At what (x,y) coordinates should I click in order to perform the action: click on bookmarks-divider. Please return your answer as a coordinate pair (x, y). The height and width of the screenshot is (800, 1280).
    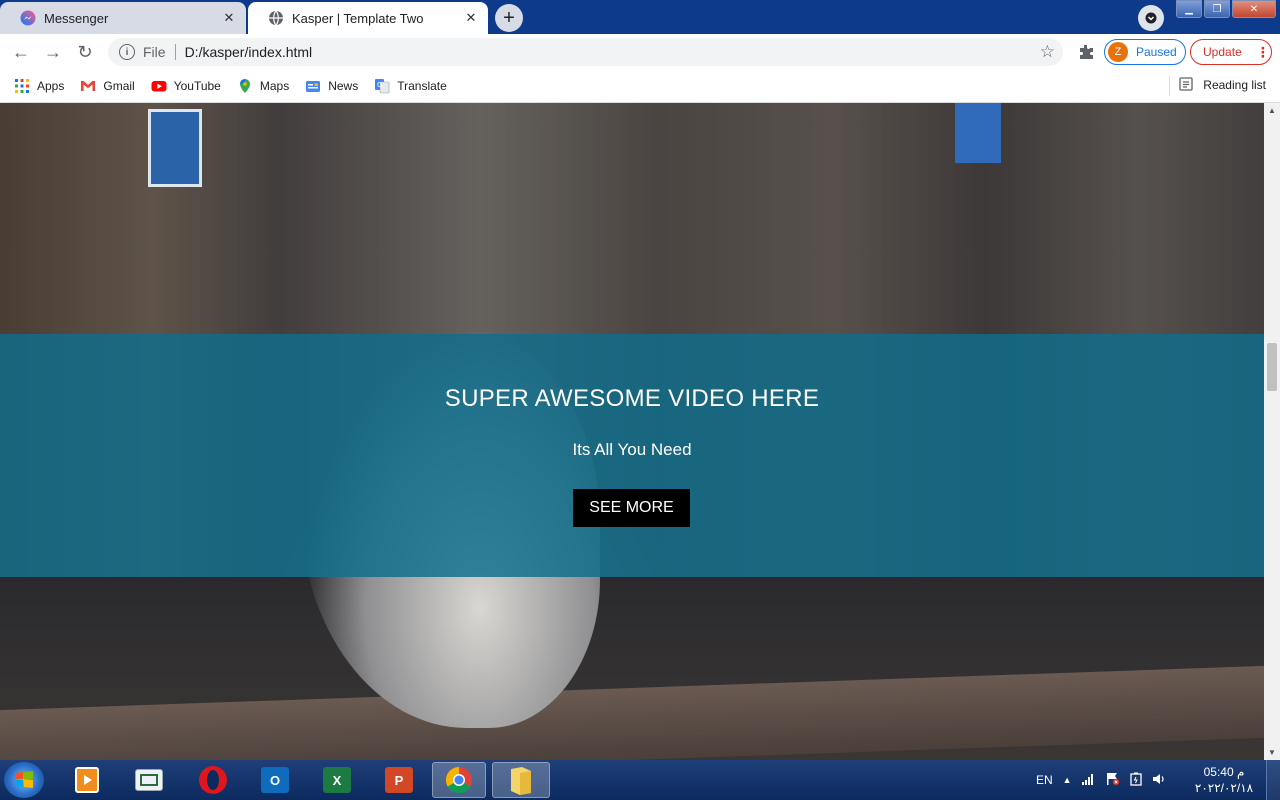
    Looking at the image, I should click on (1169, 86).